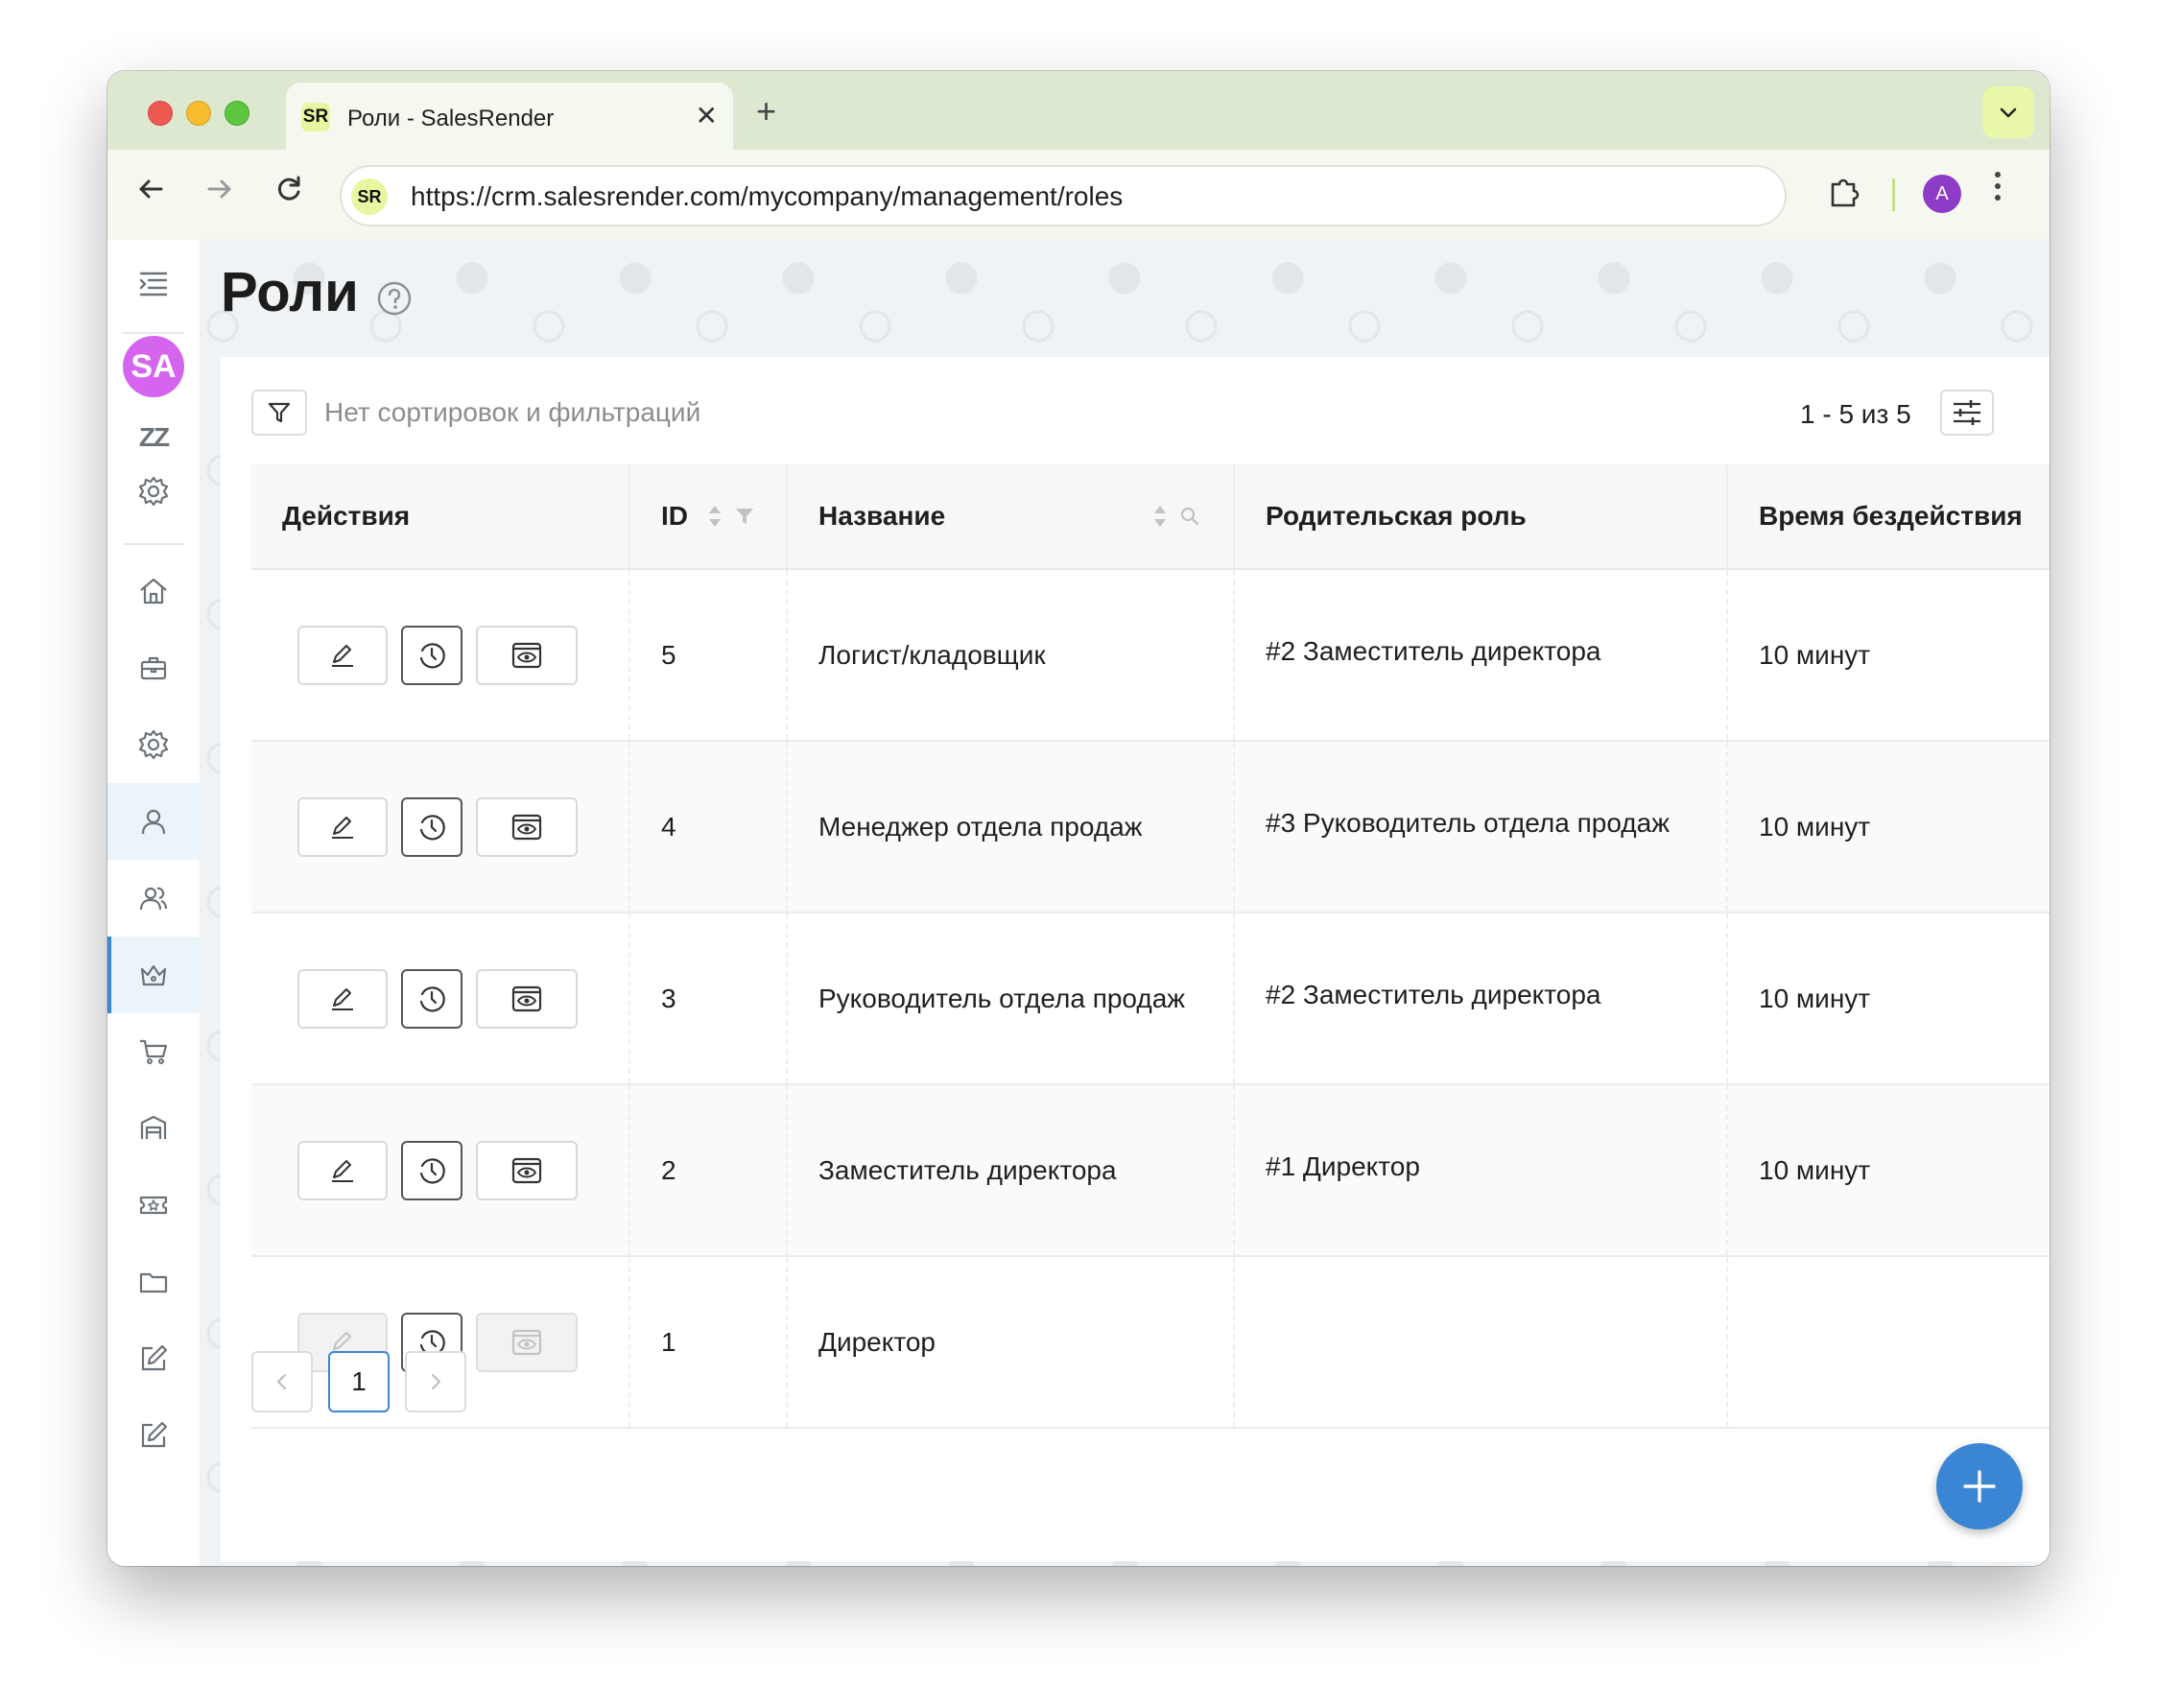  What do you see at coordinates (154, 1051) in the screenshot?
I see `sidebar-item-orders` at bounding box center [154, 1051].